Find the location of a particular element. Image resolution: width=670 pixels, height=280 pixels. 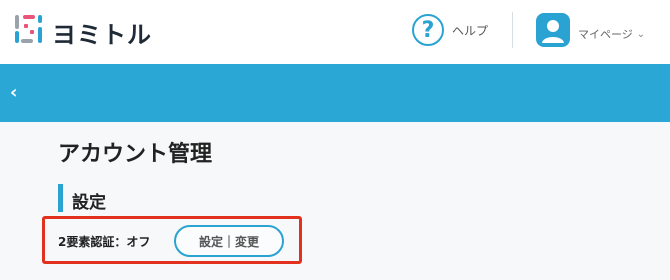

two-factor-settings-button: 設定｜変更 is located at coordinates (229, 241).